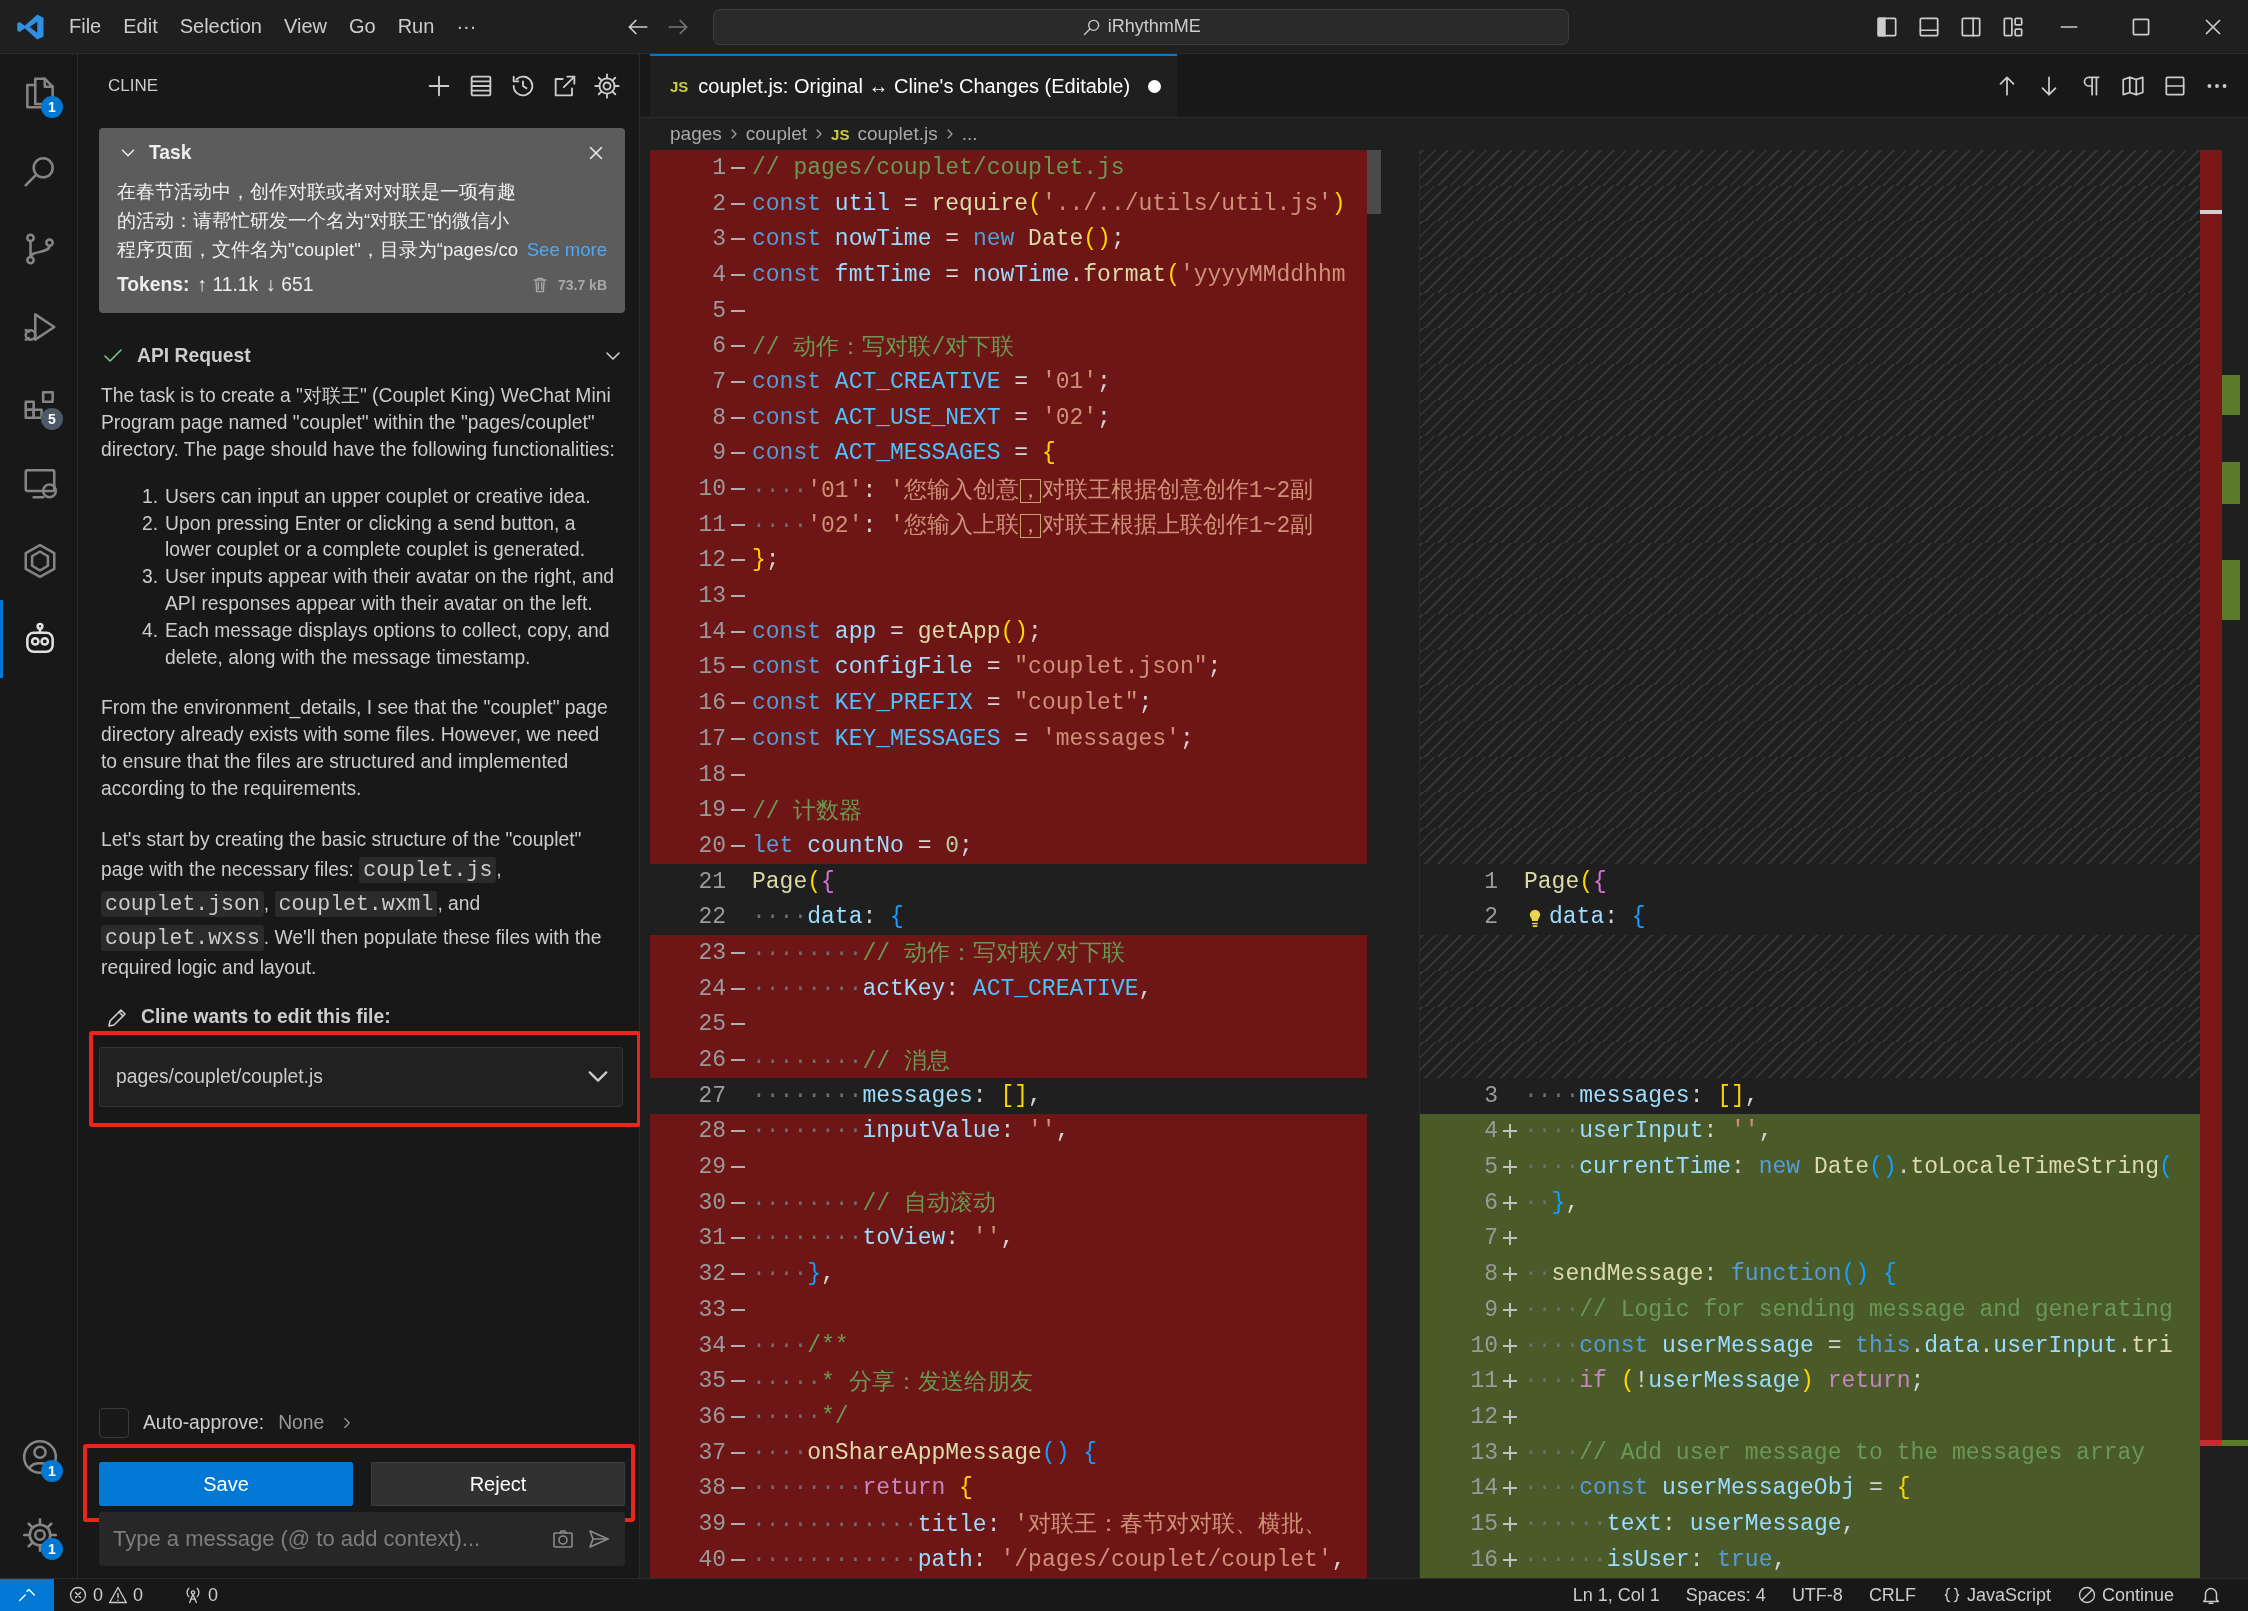  I want to click on line-number: 13, so click(711, 596).